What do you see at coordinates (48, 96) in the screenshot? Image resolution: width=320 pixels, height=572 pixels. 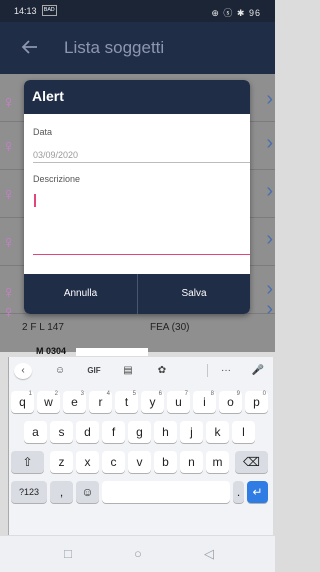 I see `dialog-title: Alert` at bounding box center [48, 96].